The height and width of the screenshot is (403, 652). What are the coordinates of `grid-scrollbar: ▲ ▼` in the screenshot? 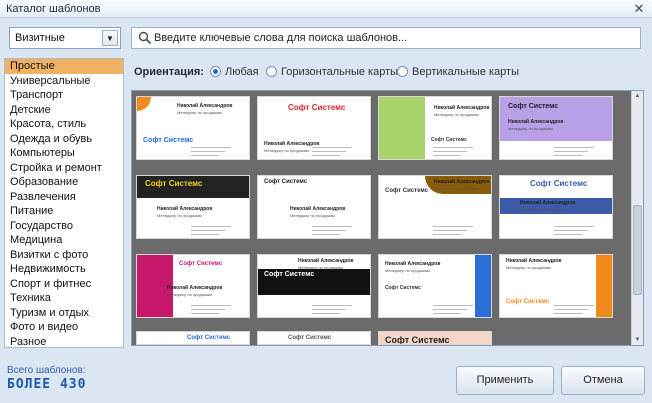 It's located at (637, 218).